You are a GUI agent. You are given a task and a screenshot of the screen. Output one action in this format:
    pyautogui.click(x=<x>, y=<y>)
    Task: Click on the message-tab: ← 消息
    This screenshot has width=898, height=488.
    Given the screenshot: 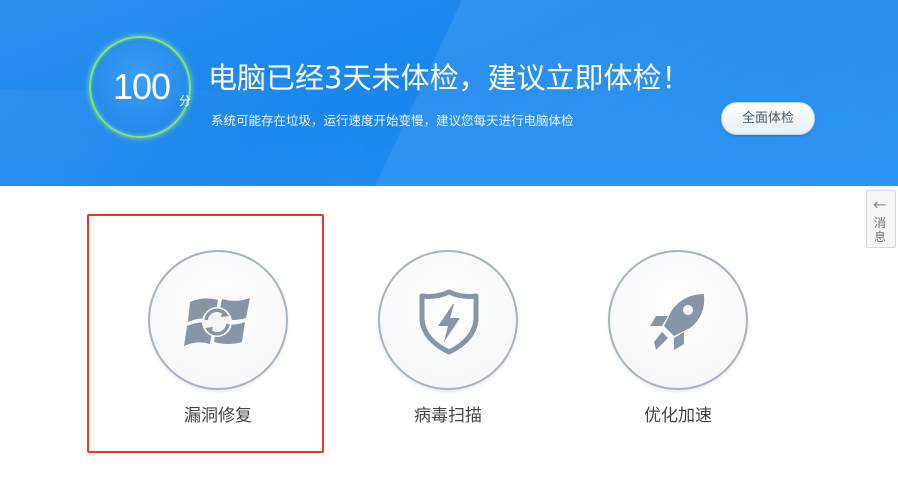 What is the action you would take?
    pyautogui.click(x=881, y=219)
    